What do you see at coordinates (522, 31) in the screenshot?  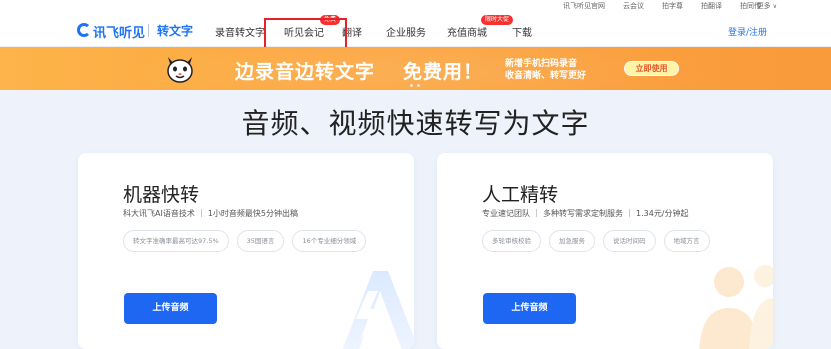 I see `nav-item-download: 下载` at bounding box center [522, 31].